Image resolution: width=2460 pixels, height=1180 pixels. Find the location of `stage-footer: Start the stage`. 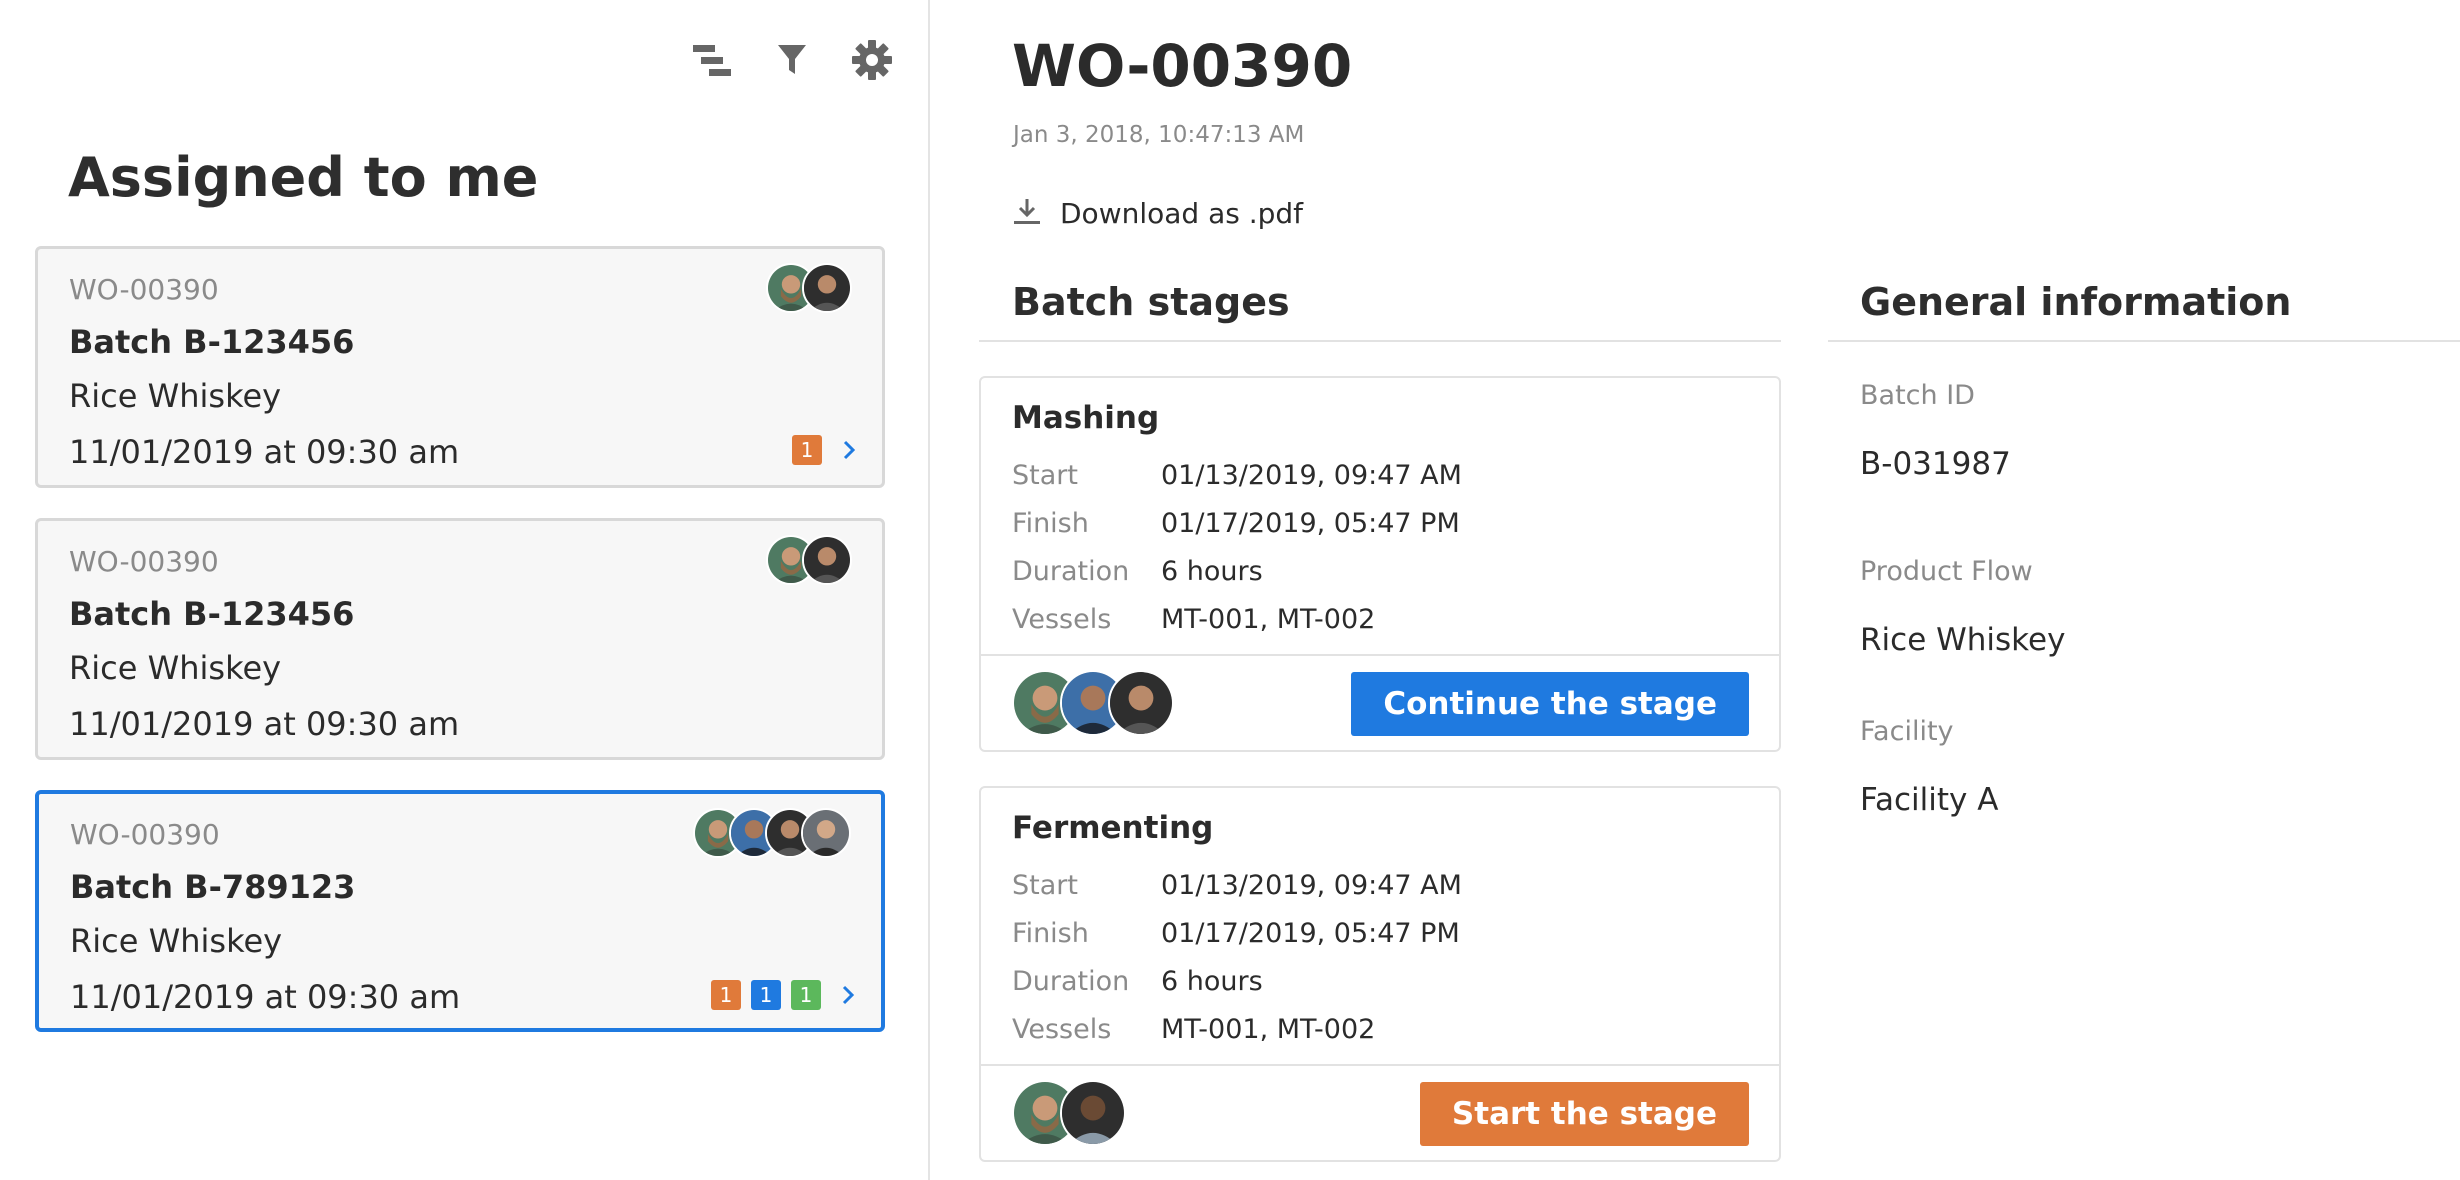

stage-footer: Start the stage is located at coordinates (1380, 1112).